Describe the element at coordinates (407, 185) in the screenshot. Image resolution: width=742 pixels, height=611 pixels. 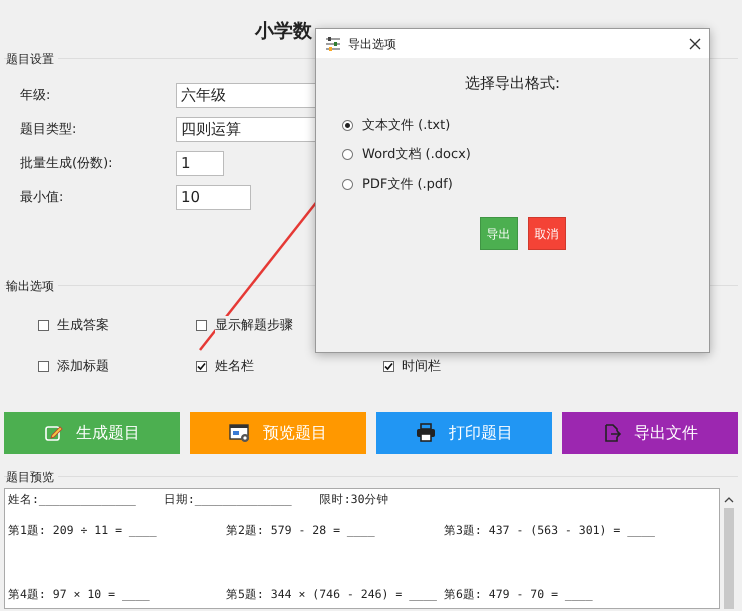
I see `radio-label: PDF文件 (.pdf)` at that location.